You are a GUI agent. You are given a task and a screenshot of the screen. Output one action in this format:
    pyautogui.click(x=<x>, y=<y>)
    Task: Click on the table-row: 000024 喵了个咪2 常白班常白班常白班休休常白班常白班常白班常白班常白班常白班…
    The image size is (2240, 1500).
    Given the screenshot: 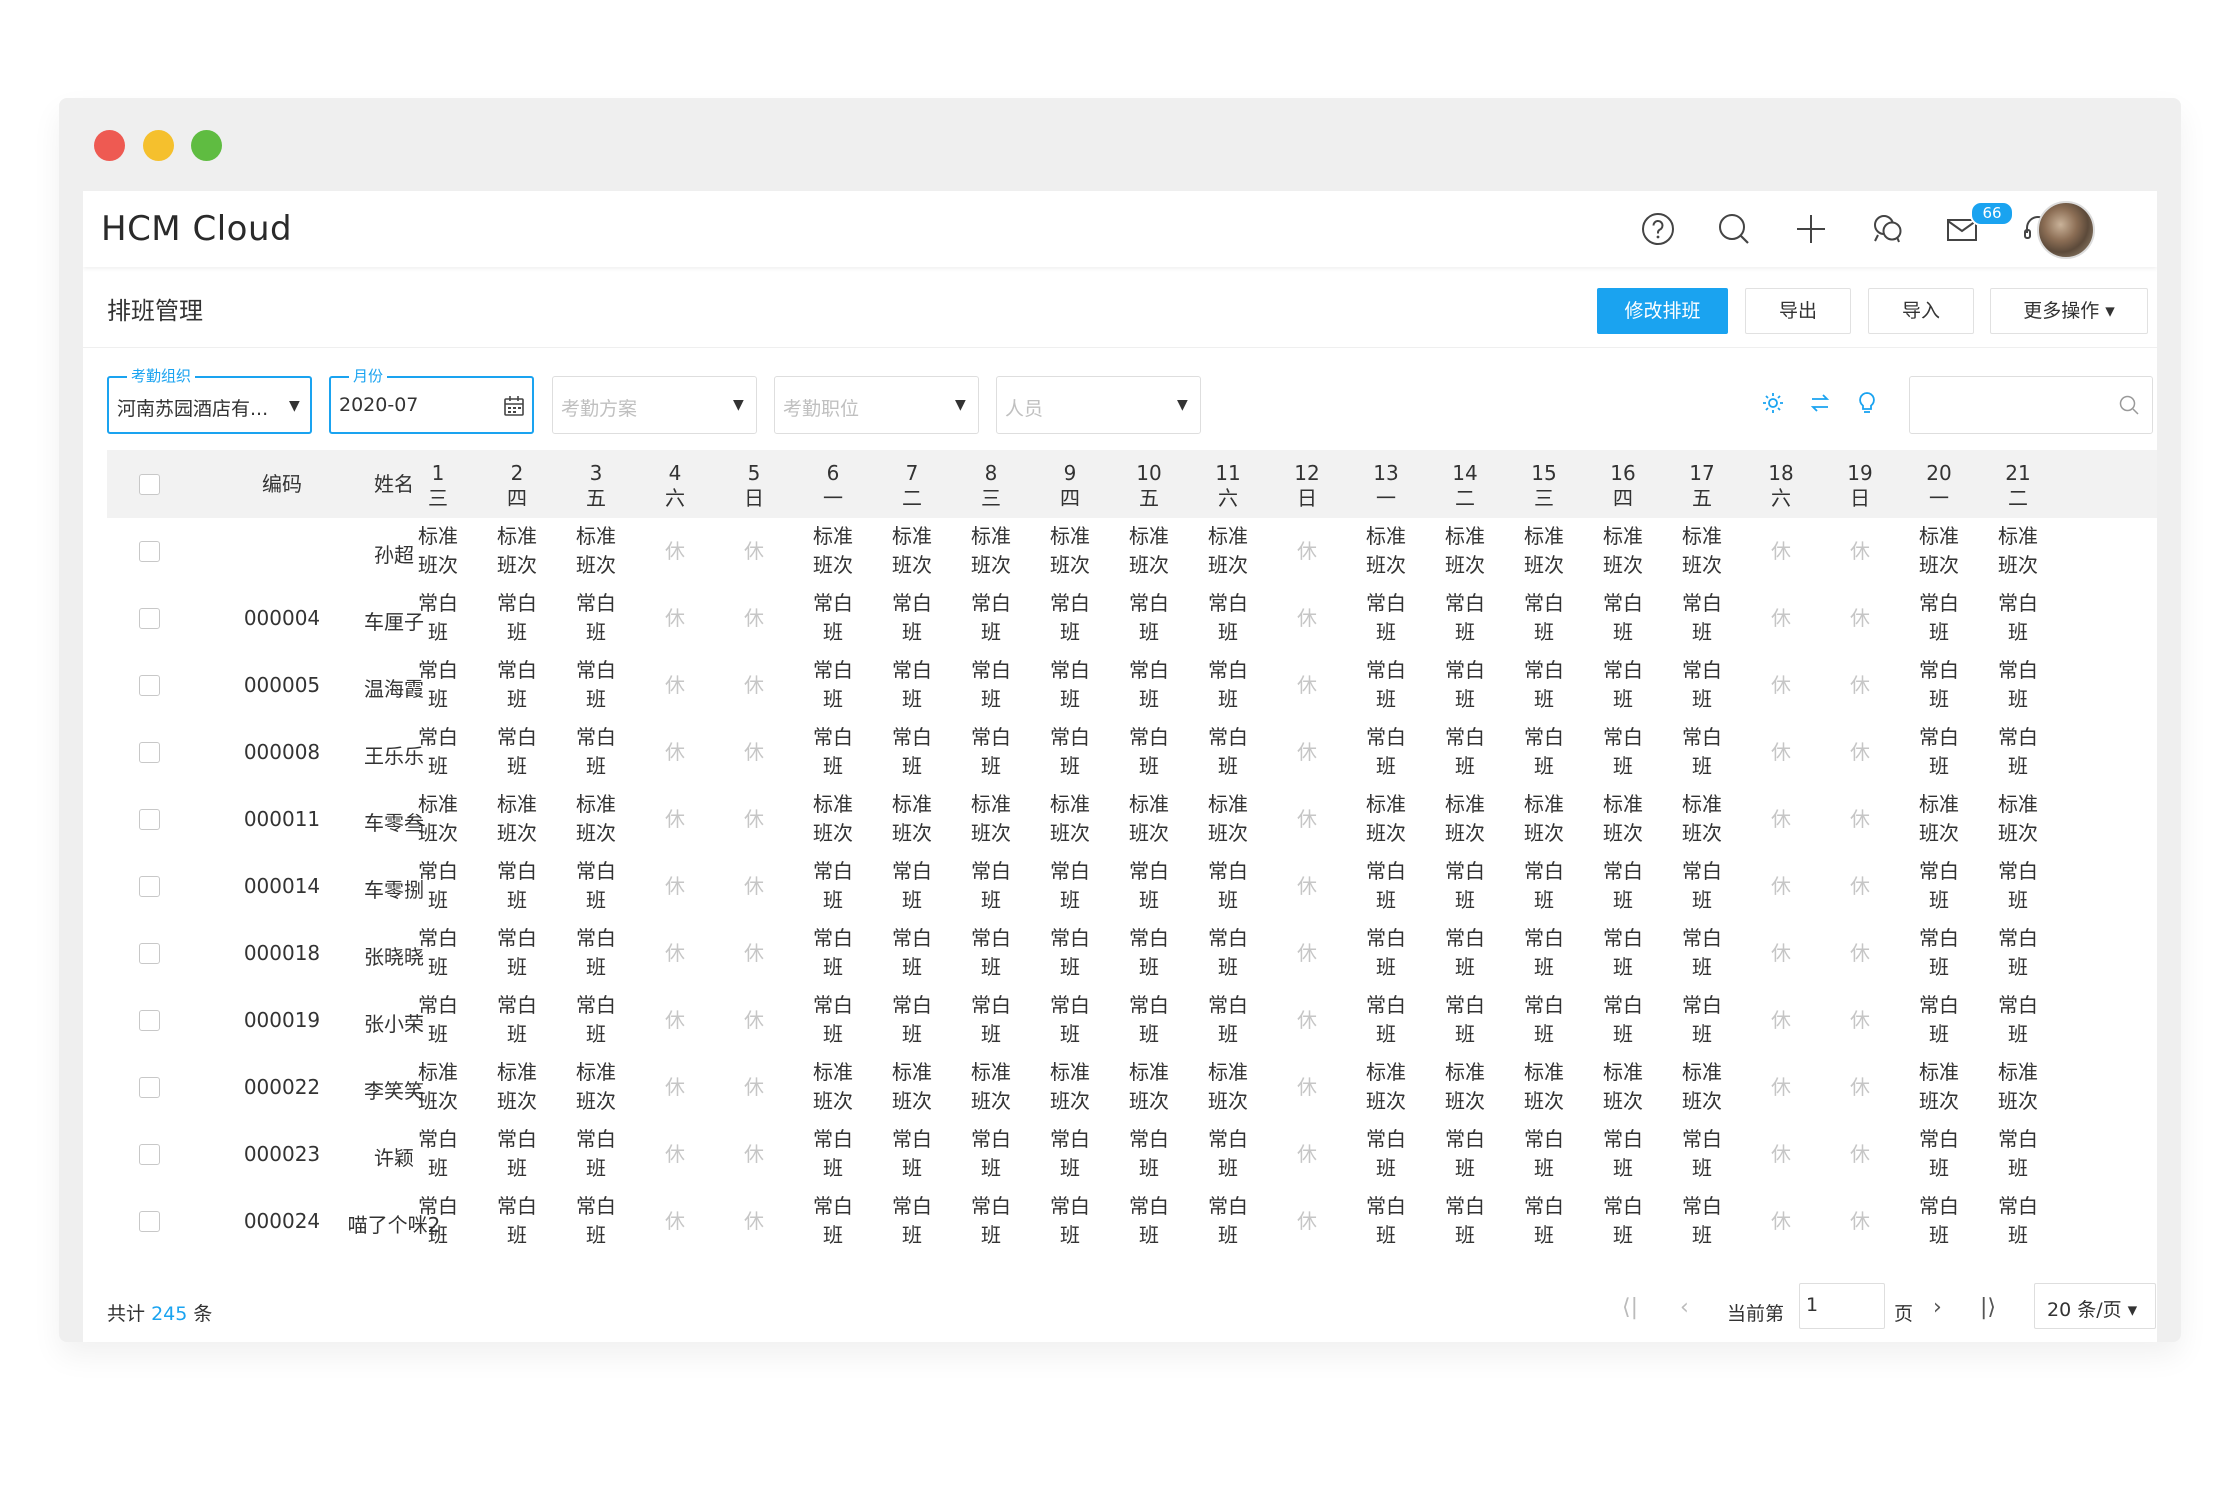 What is the action you would take?
    pyautogui.click(x=1132, y=1221)
    